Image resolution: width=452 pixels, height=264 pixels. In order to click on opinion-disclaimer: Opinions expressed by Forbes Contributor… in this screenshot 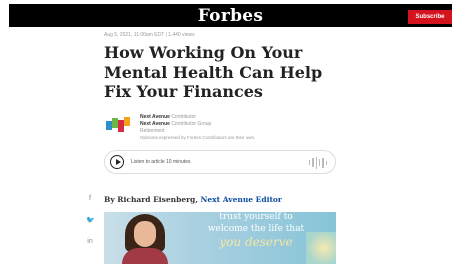, I will do `click(198, 137)`.